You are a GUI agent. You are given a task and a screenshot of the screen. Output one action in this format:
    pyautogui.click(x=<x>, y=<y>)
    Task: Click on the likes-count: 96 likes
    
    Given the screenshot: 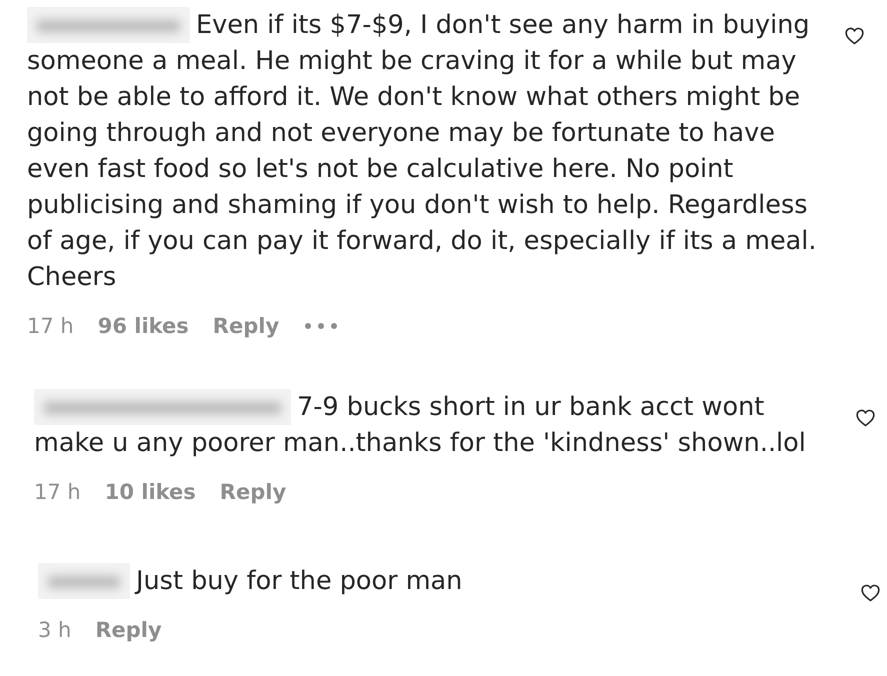 What is the action you would take?
    pyautogui.click(x=143, y=326)
    